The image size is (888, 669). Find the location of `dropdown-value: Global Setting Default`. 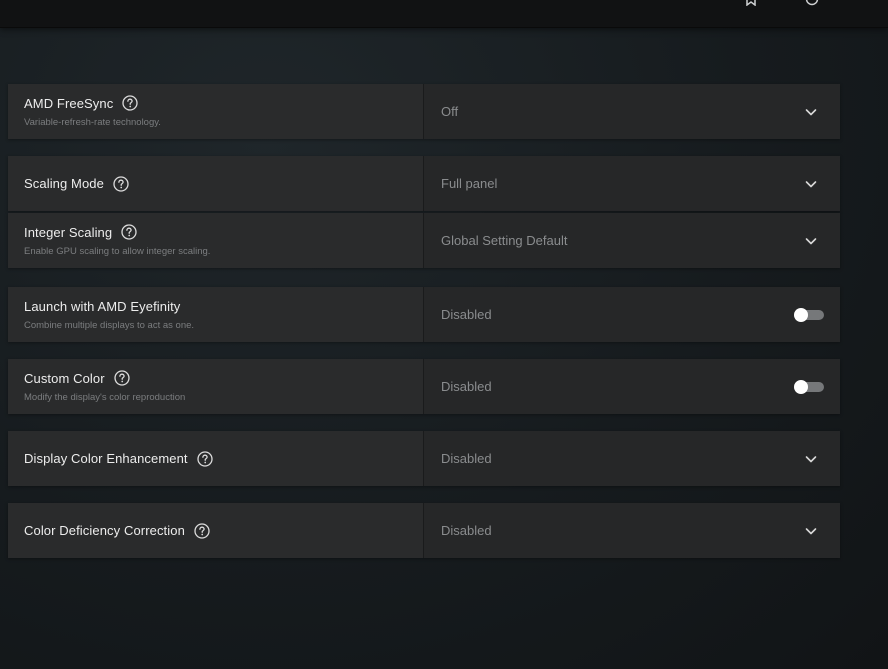

dropdown-value: Global Setting Default is located at coordinates (504, 240).